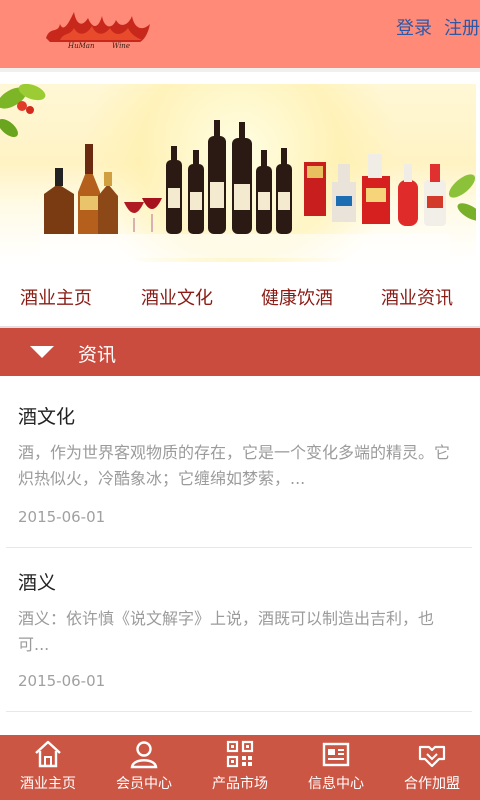 The width and height of the screenshot is (480, 800). I want to click on tab-label: 信息中心, so click(336, 784).